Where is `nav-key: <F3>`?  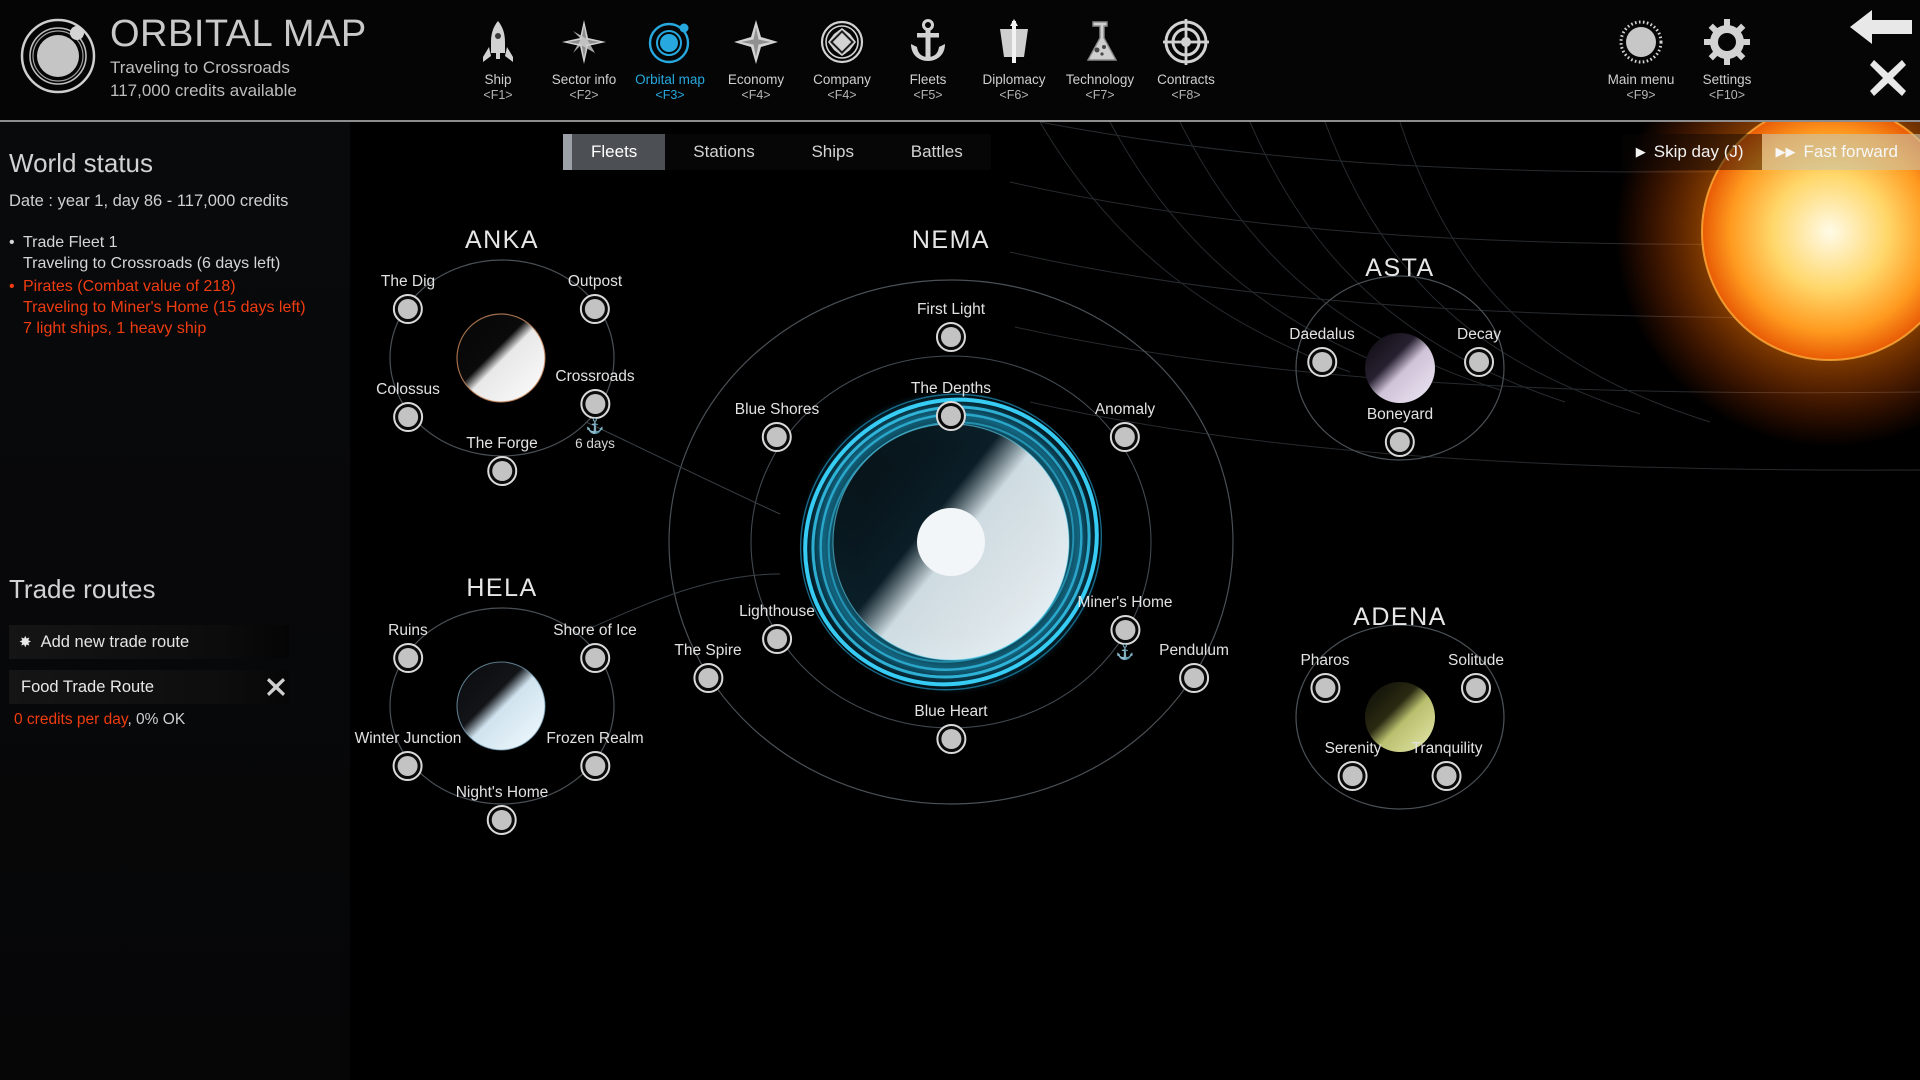
nav-key: <F3> is located at coordinates (670, 95).